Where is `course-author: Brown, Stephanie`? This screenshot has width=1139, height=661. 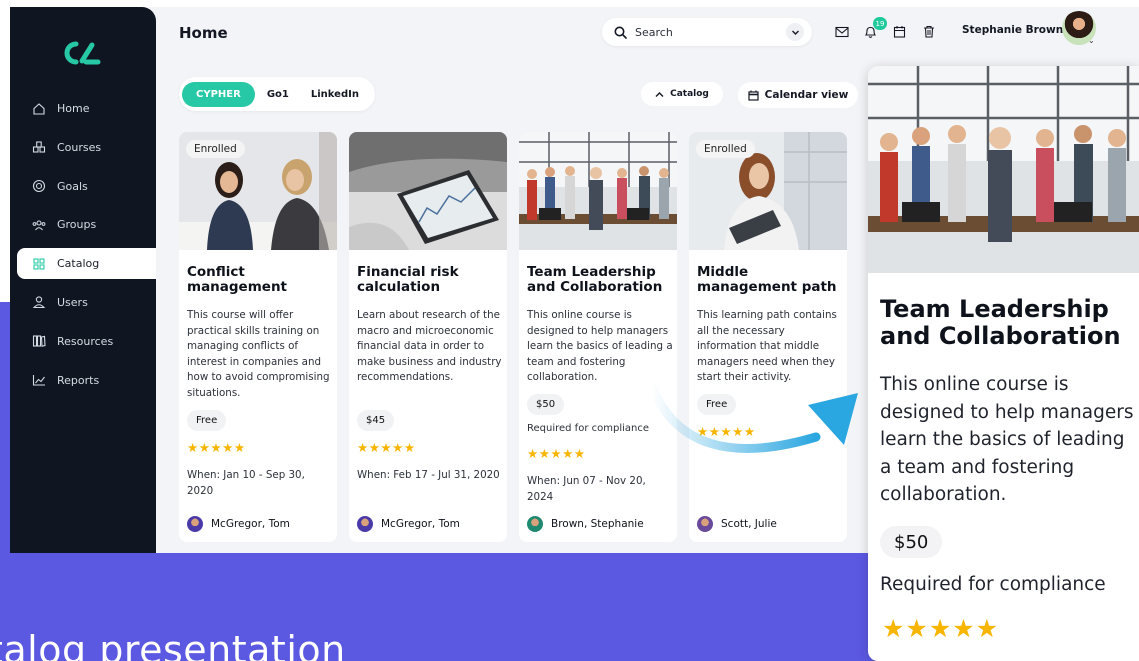 course-author: Brown, Stephanie is located at coordinates (585, 524).